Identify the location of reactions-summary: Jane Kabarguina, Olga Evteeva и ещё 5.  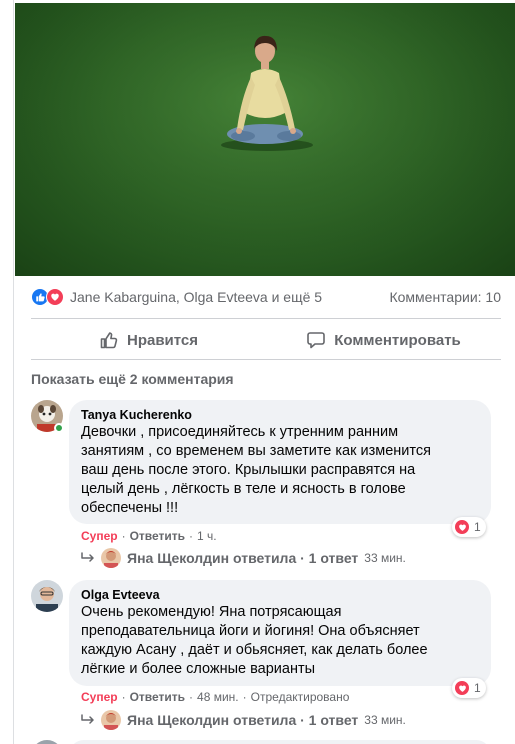
(176, 297).